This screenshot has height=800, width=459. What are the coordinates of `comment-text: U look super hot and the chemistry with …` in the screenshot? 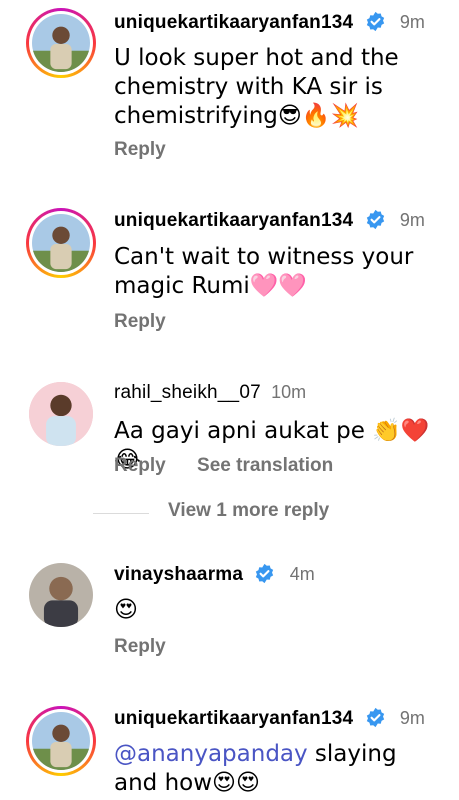 It's located at (256, 87).